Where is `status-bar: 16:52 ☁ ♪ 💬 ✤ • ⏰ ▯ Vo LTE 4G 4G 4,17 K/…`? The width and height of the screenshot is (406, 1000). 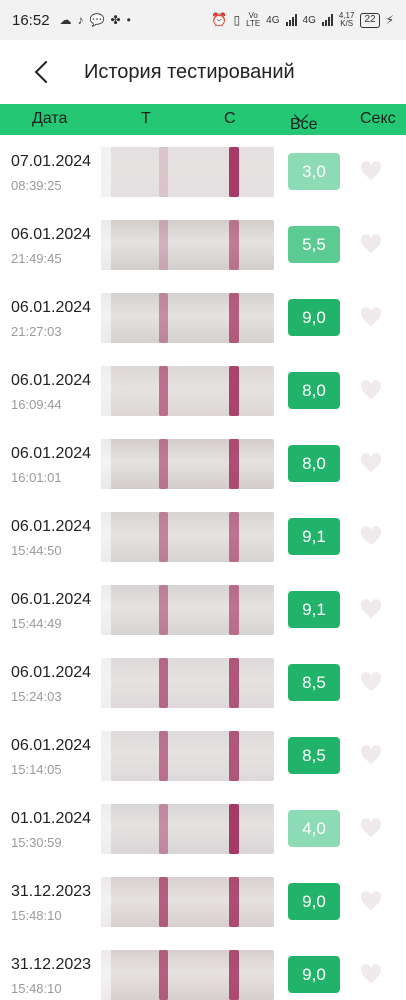
status-bar: 16:52 ☁ ♪ 💬 ✤ • ⏰ ▯ Vo LTE 4G 4G 4,17 K/… is located at coordinates (203, 20).